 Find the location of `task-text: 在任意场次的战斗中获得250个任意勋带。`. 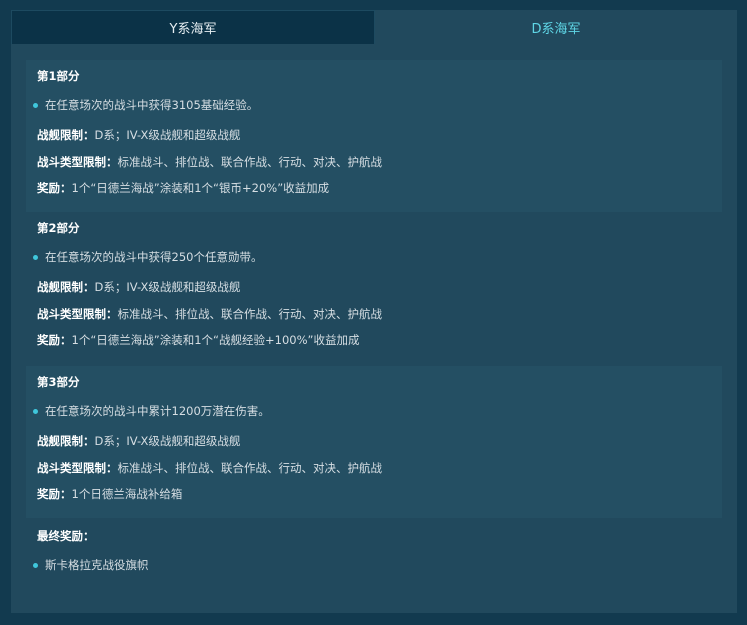

task-text: 在任意场次的战斗中获得250个任意勋带。 is located at coordinates (154, 257).